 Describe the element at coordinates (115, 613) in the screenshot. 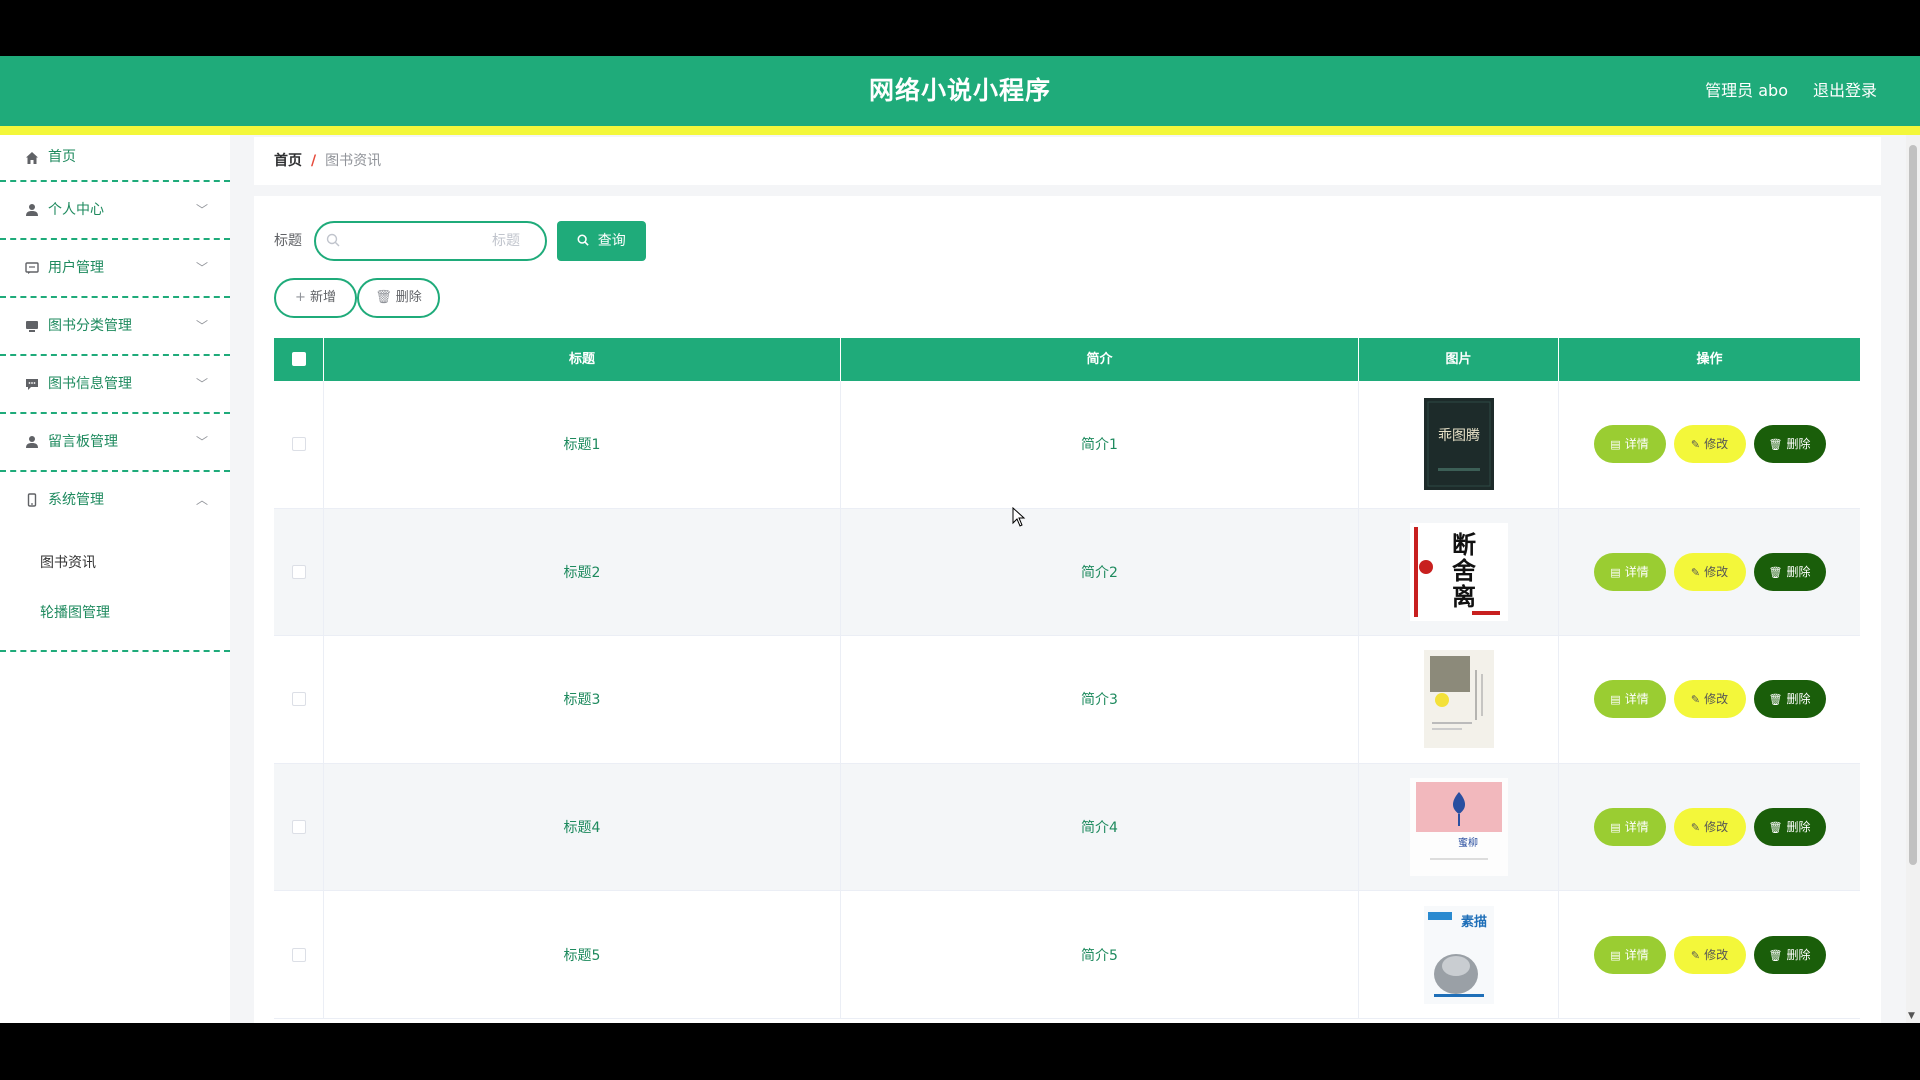

I see `submenu-item-carousel: 轮播图管理` at that location.